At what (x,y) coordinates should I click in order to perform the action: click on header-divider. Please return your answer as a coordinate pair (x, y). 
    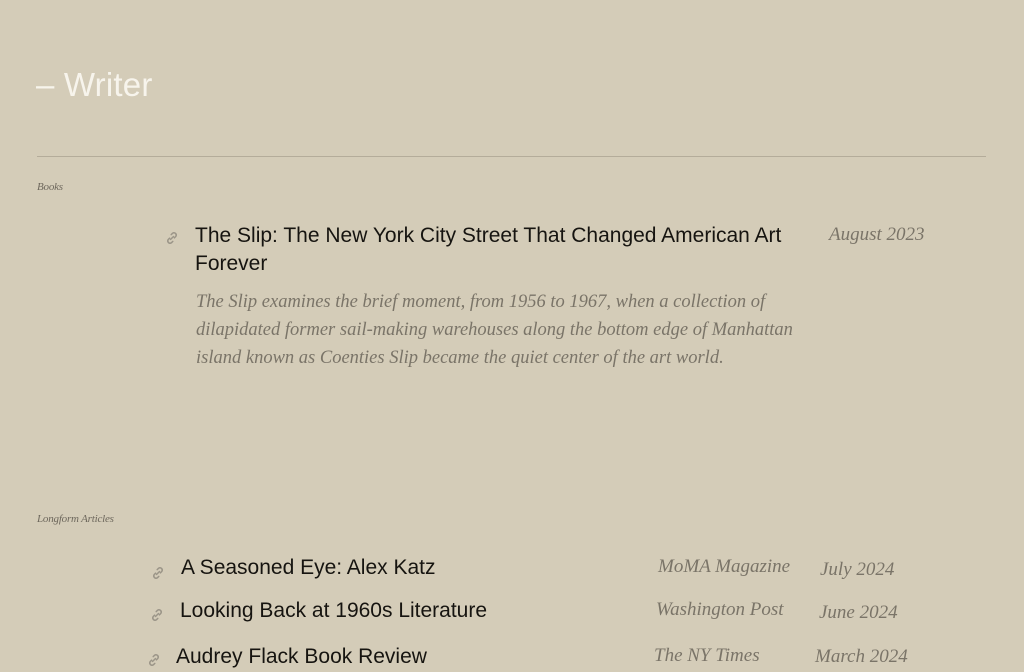
    Looking at the image, I should click on (511, 156).